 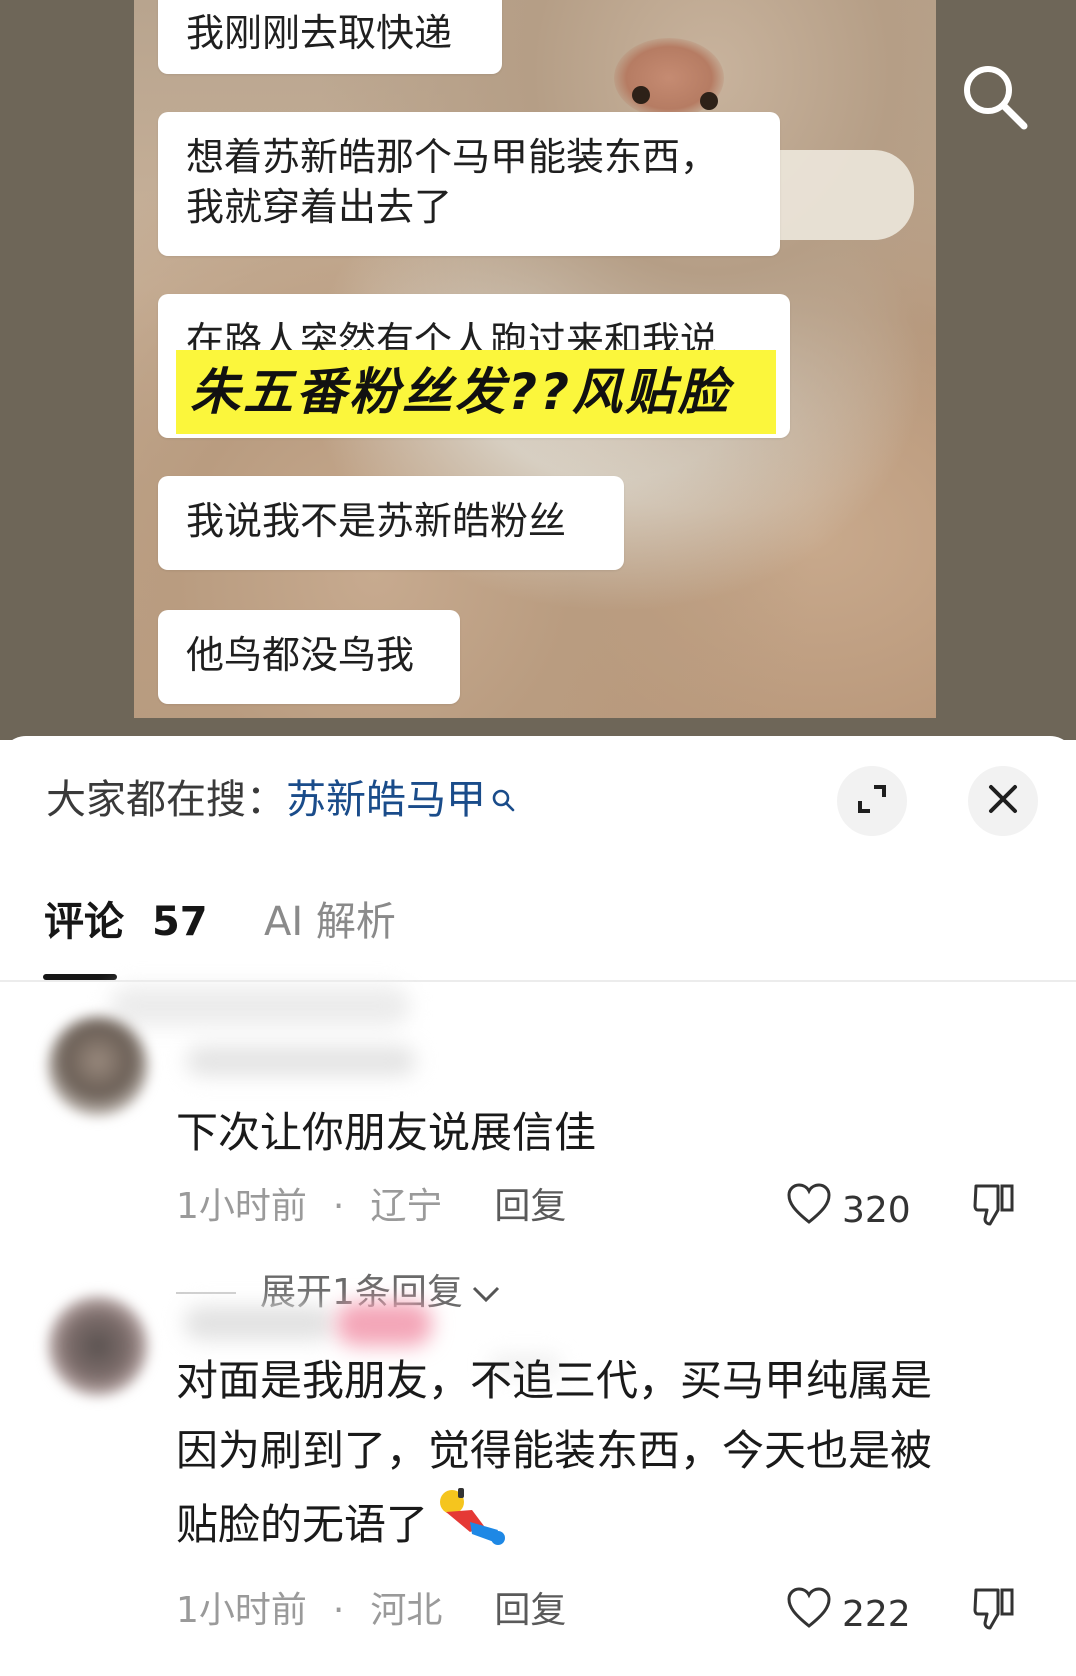 What do you see at coordinates (386, 1132) in the screenshot?
I see `comment-text: 下次让你朋友说展信佳` at bounding box center [386, 1132].